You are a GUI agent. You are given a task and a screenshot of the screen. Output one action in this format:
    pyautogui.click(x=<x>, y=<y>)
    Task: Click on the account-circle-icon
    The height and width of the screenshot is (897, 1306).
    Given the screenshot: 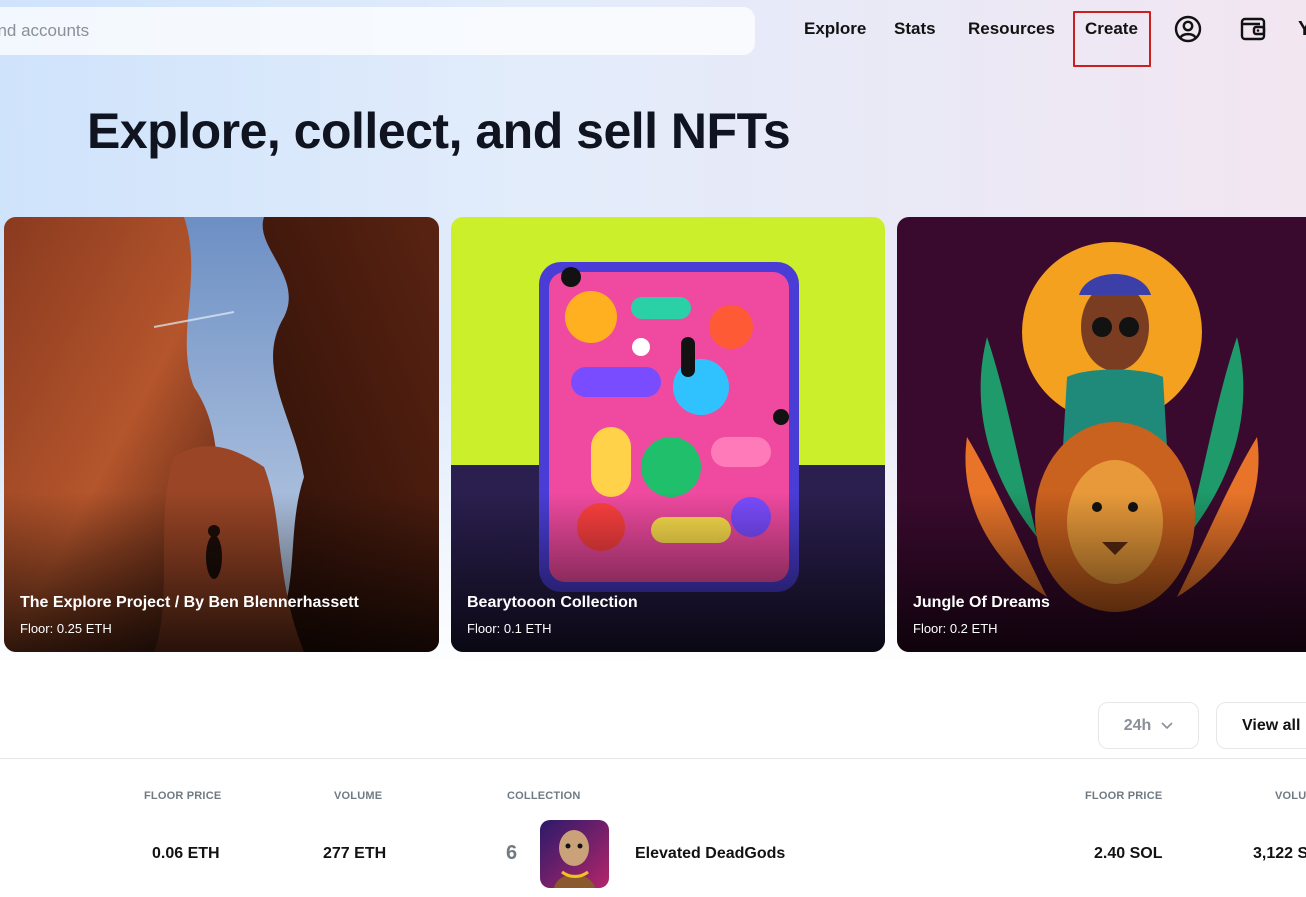 What is the action you would take?
    pyautogui.click(x=1188, y=29)
    